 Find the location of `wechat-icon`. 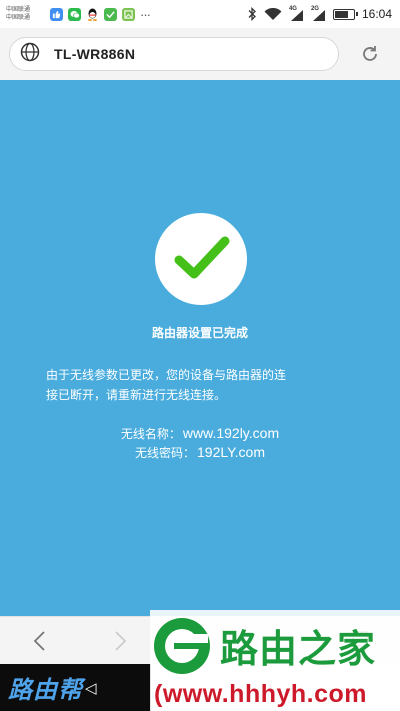

wechat-icon is located at coordinates (74, 14).